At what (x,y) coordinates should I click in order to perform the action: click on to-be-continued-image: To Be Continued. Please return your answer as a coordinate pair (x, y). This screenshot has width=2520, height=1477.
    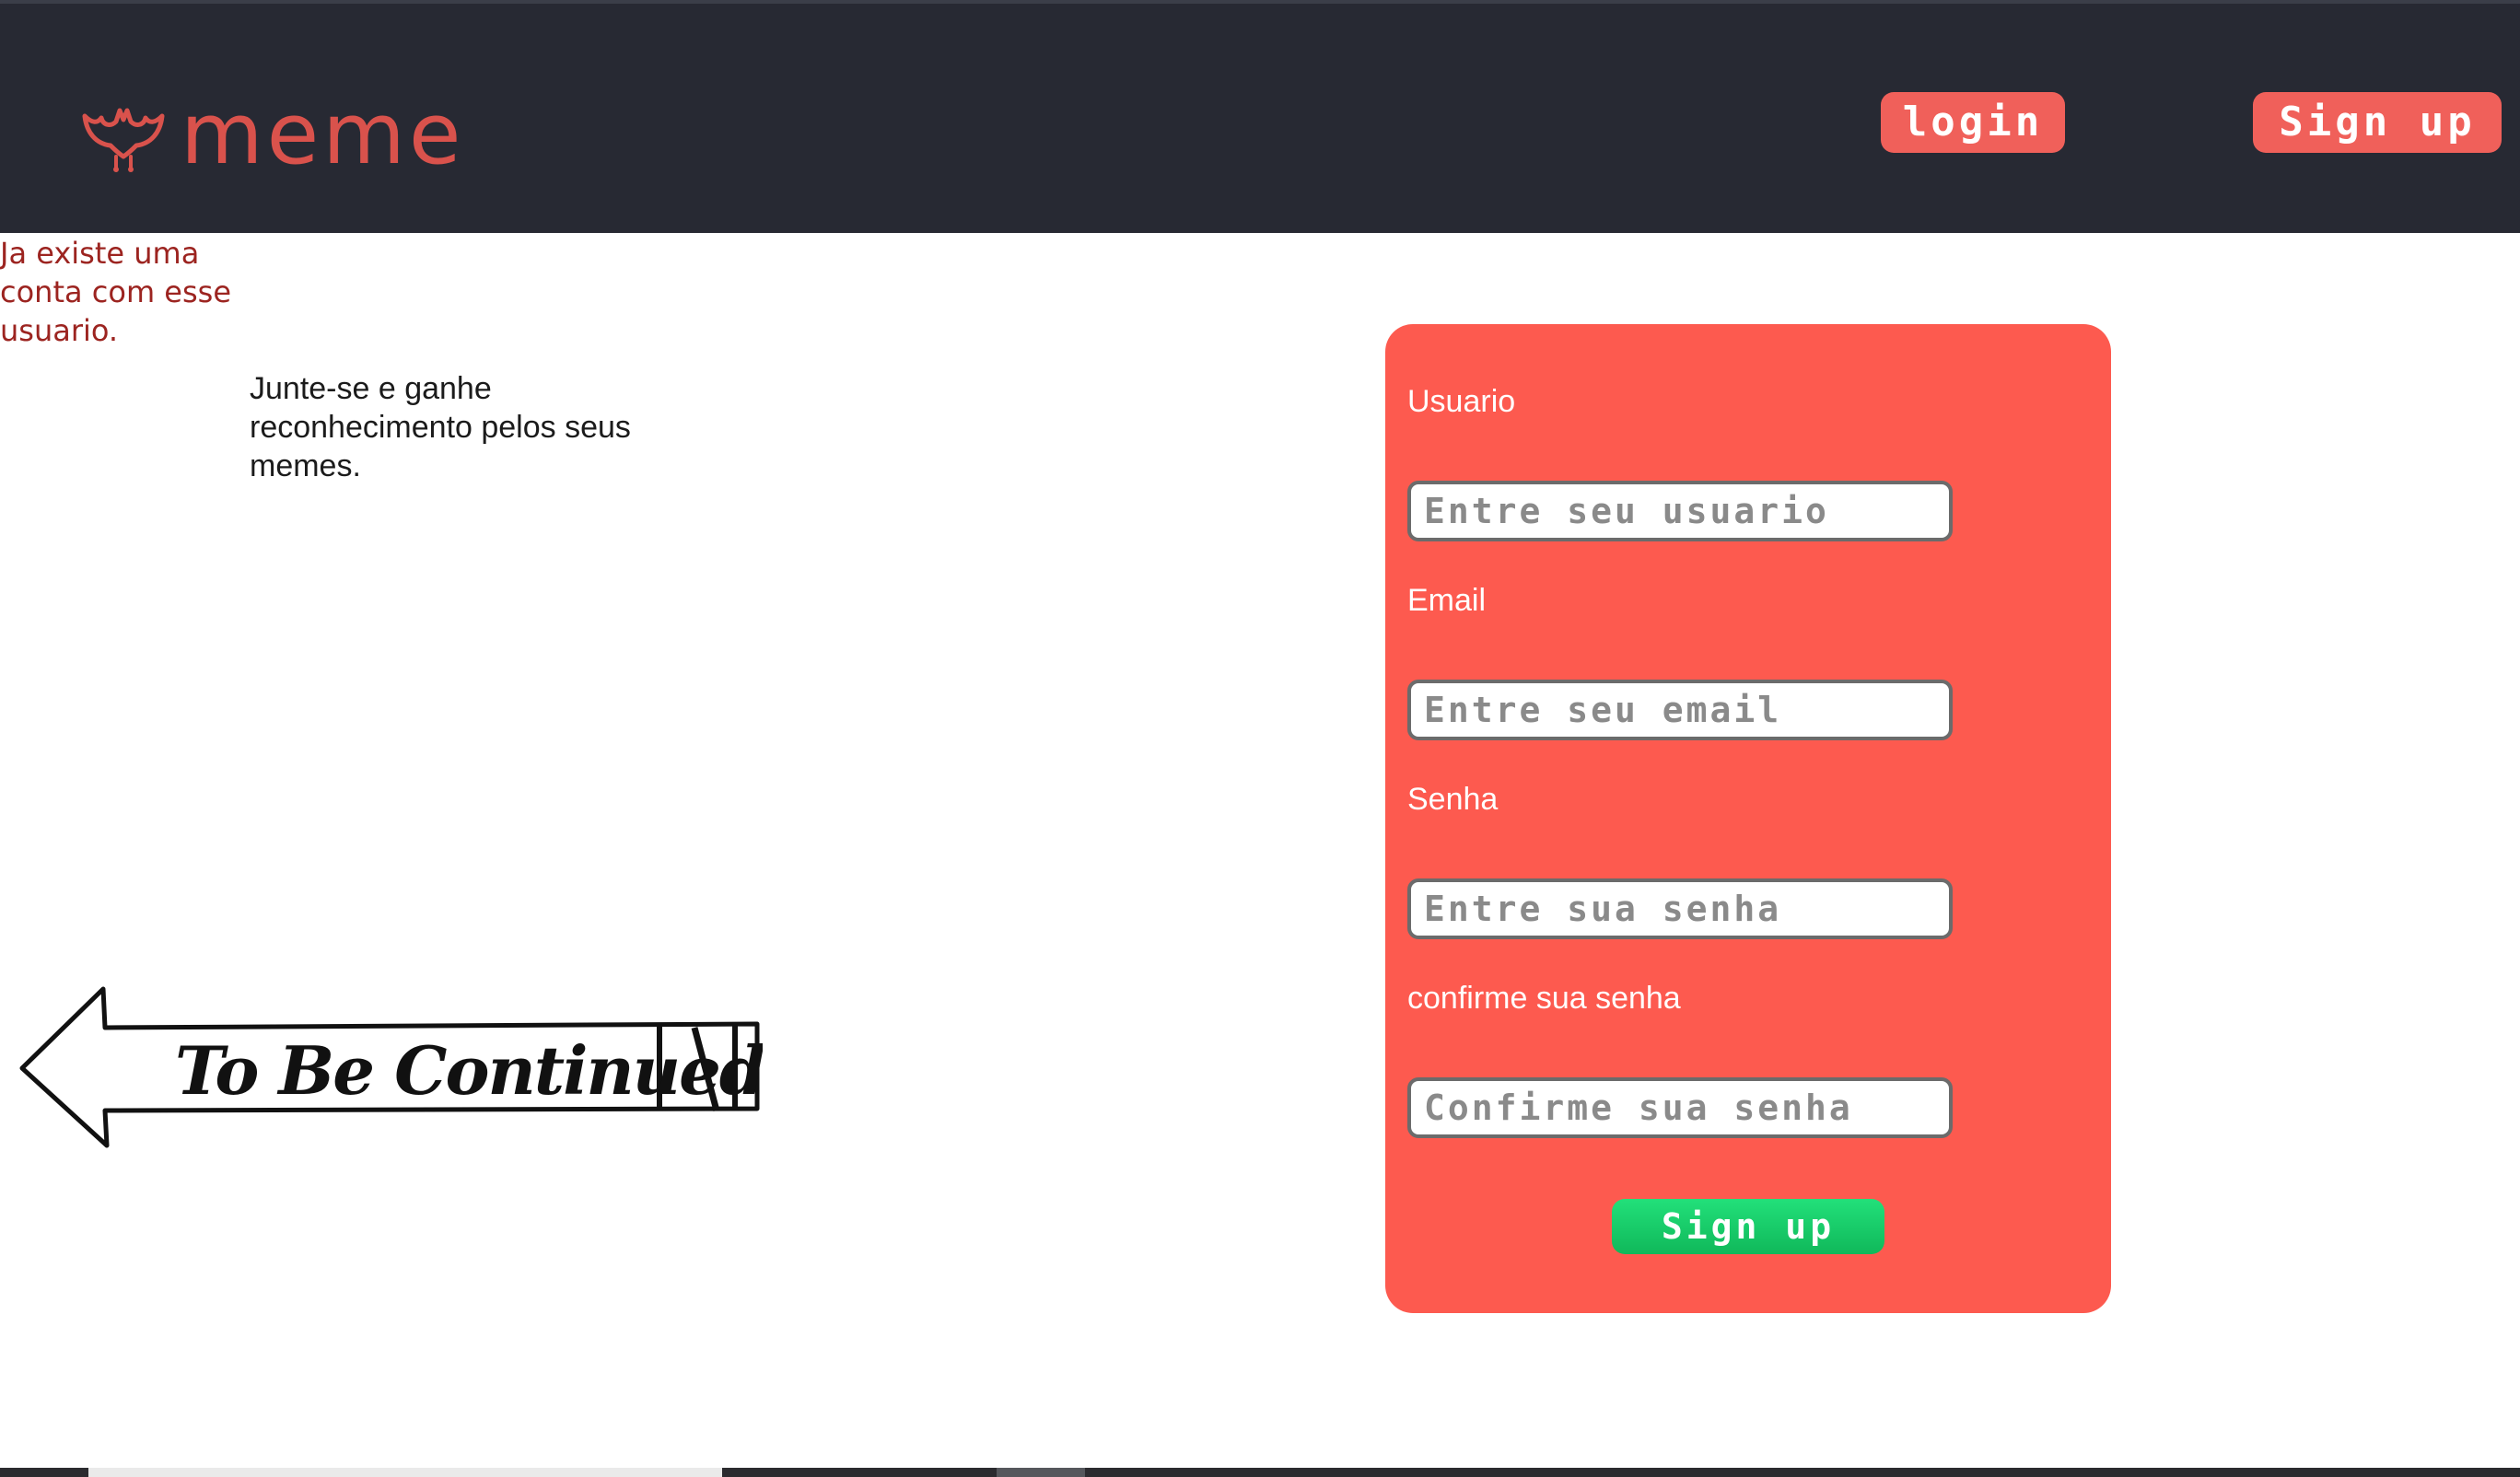
    Looking at the image, I should click on (392, 1068).